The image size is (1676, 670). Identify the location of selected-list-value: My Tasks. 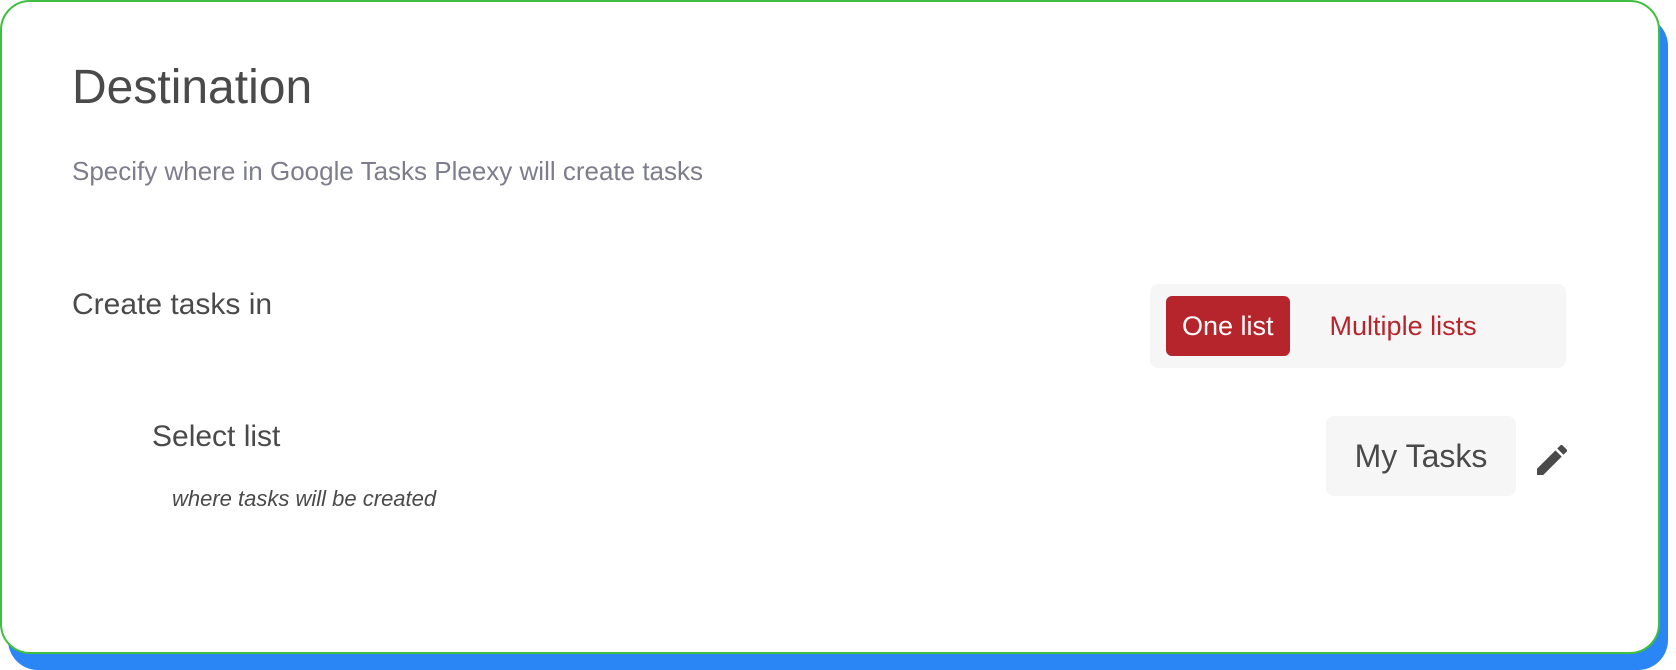
(1421, 456).